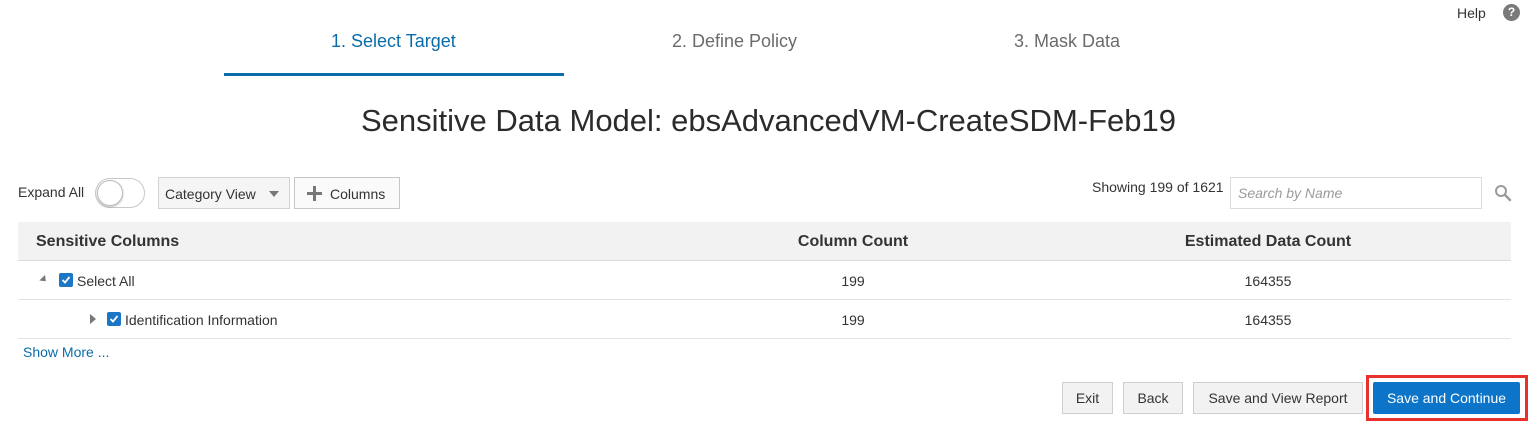  Describe the element at coordinates (201, 320) in the screenshot. I see `row-label: Identification Information` at that location.